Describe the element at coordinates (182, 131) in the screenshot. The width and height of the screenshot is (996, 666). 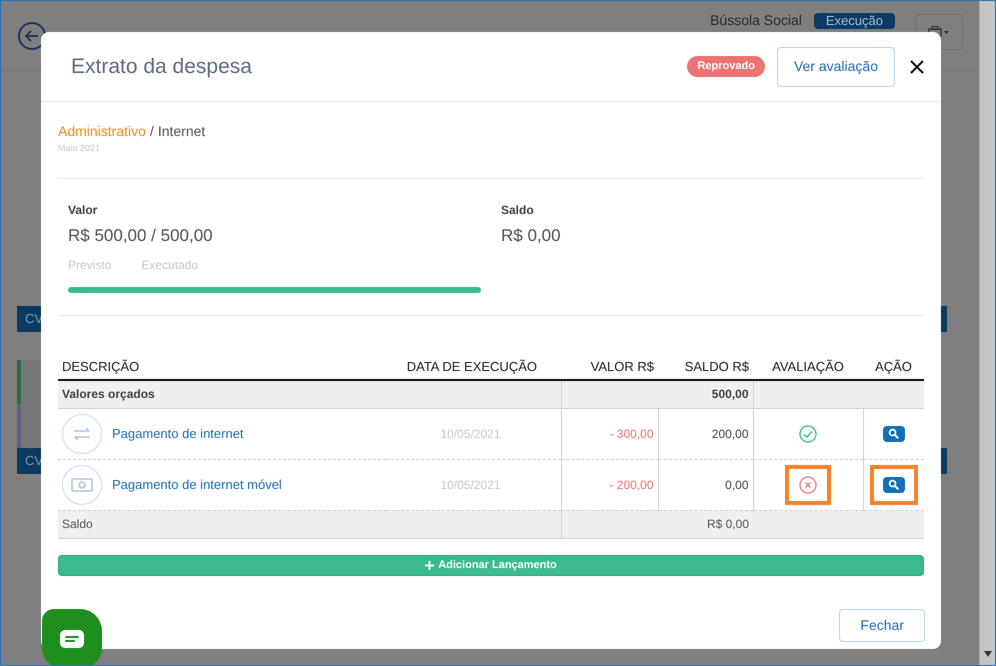
I see `subcategory-text: Internet` at that location.